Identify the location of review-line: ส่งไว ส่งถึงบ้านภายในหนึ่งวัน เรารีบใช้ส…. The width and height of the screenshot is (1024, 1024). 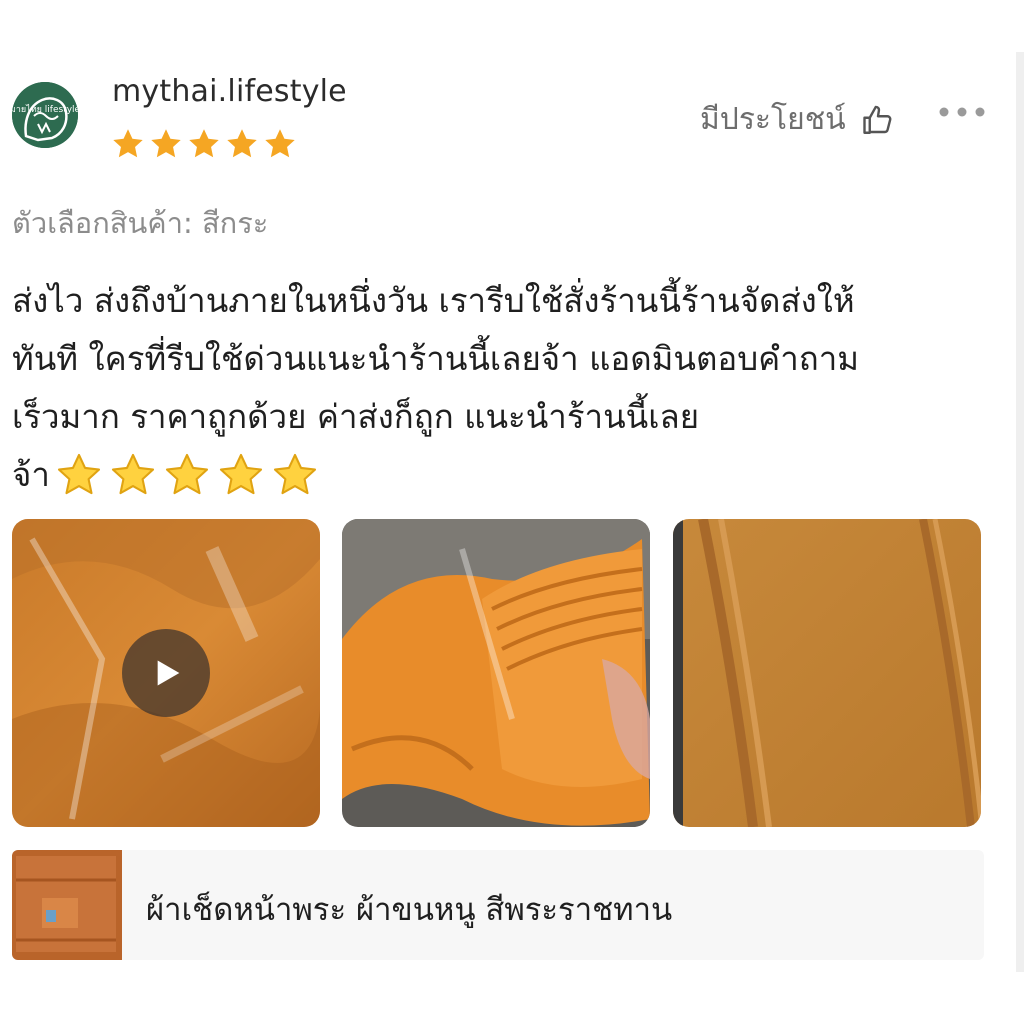
(433, 300).